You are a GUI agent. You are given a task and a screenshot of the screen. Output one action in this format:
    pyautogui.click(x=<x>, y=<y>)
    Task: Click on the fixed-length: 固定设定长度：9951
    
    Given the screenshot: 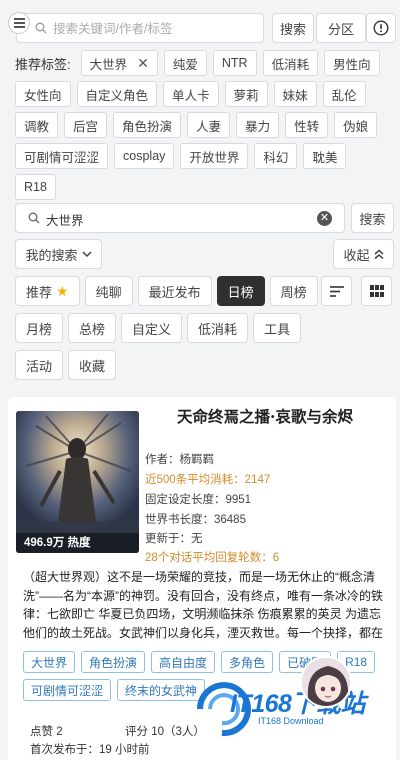 What is the action you would take?
    pyautogui.click(x=198, y=500)
    